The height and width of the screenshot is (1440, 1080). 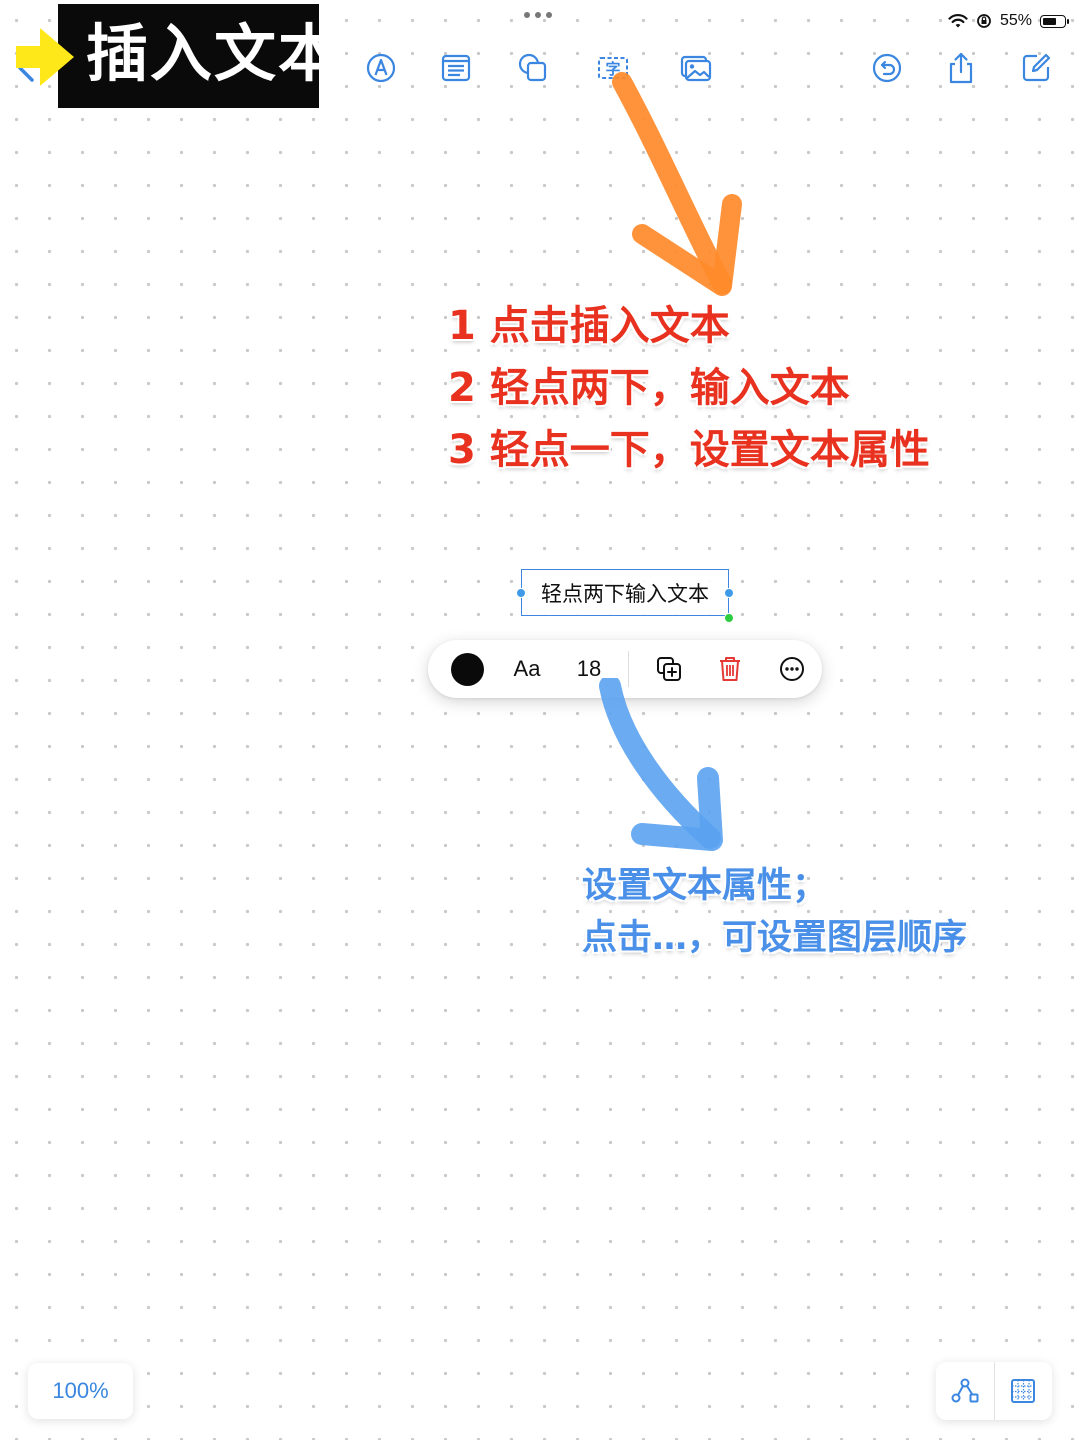 I want to click on more-options-button, so click(x=792, y=669).